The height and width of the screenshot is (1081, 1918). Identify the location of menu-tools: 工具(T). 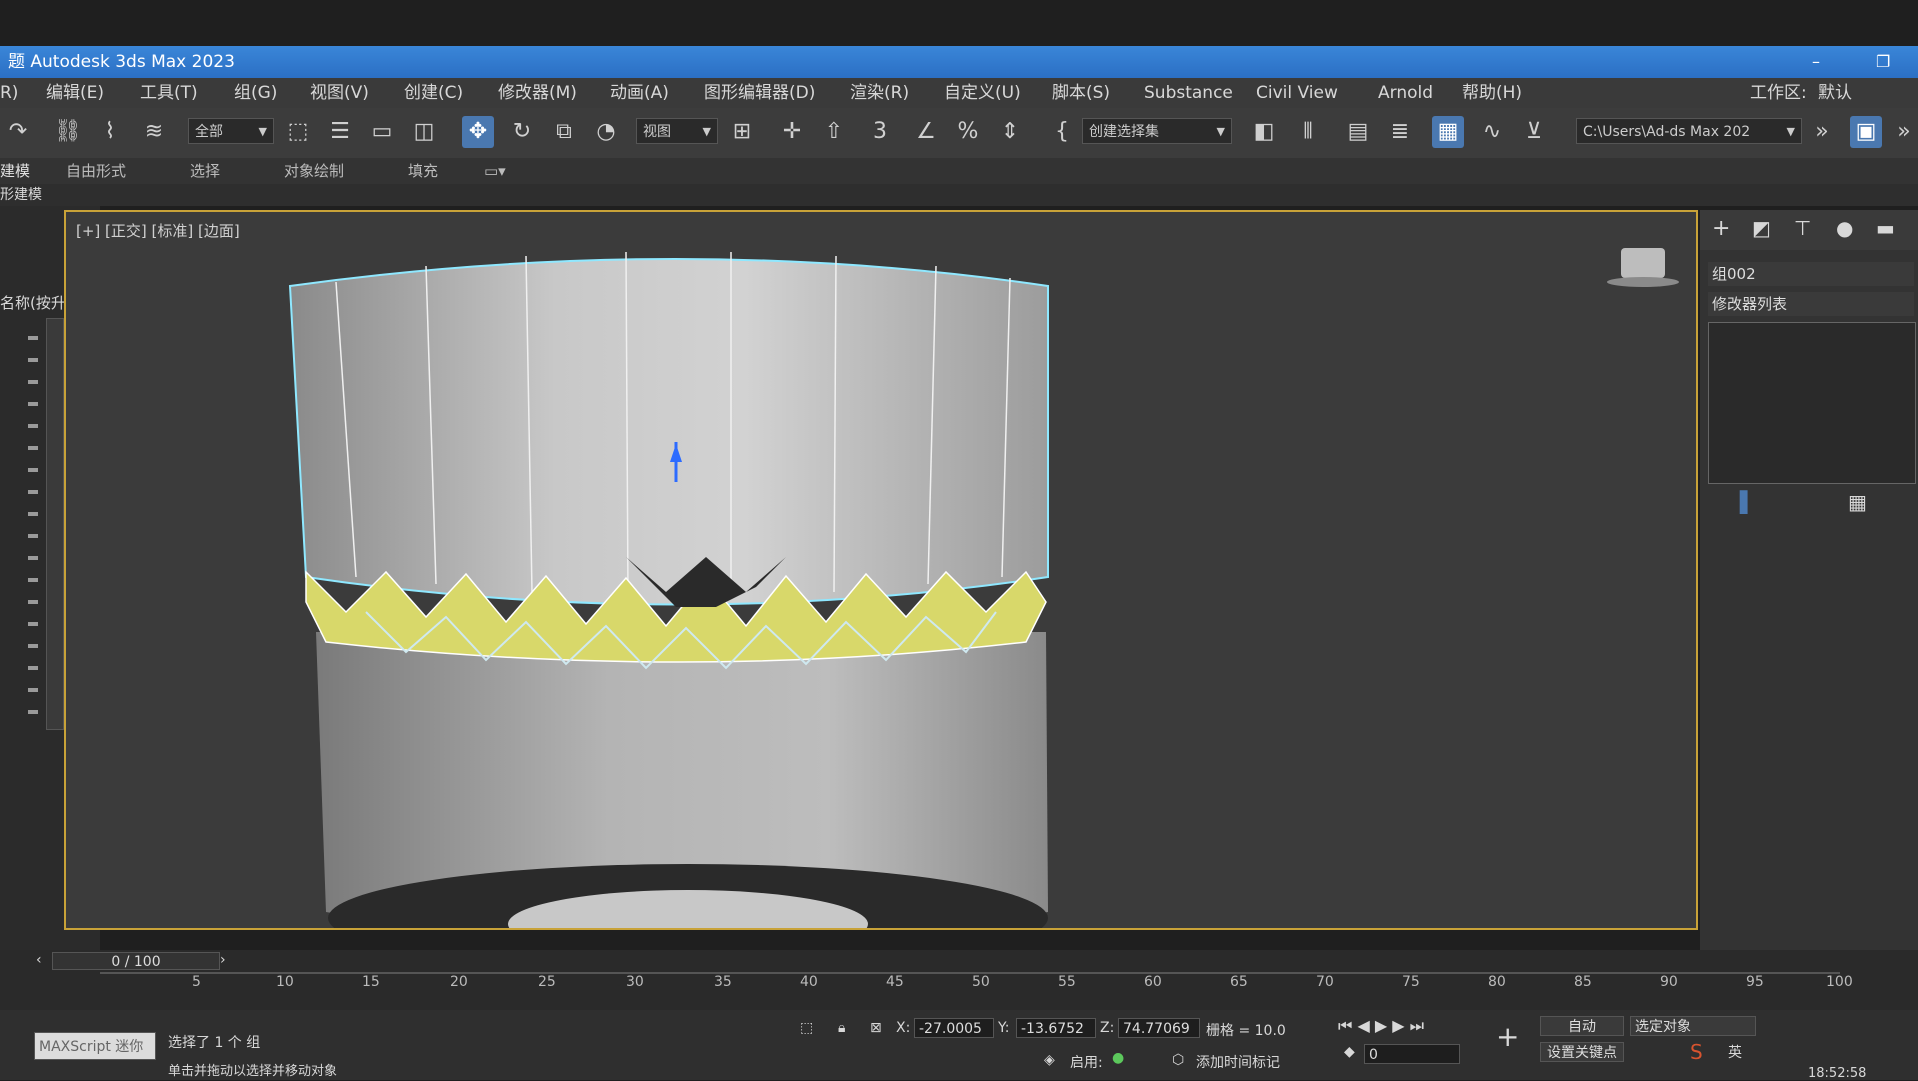
(169, 93).